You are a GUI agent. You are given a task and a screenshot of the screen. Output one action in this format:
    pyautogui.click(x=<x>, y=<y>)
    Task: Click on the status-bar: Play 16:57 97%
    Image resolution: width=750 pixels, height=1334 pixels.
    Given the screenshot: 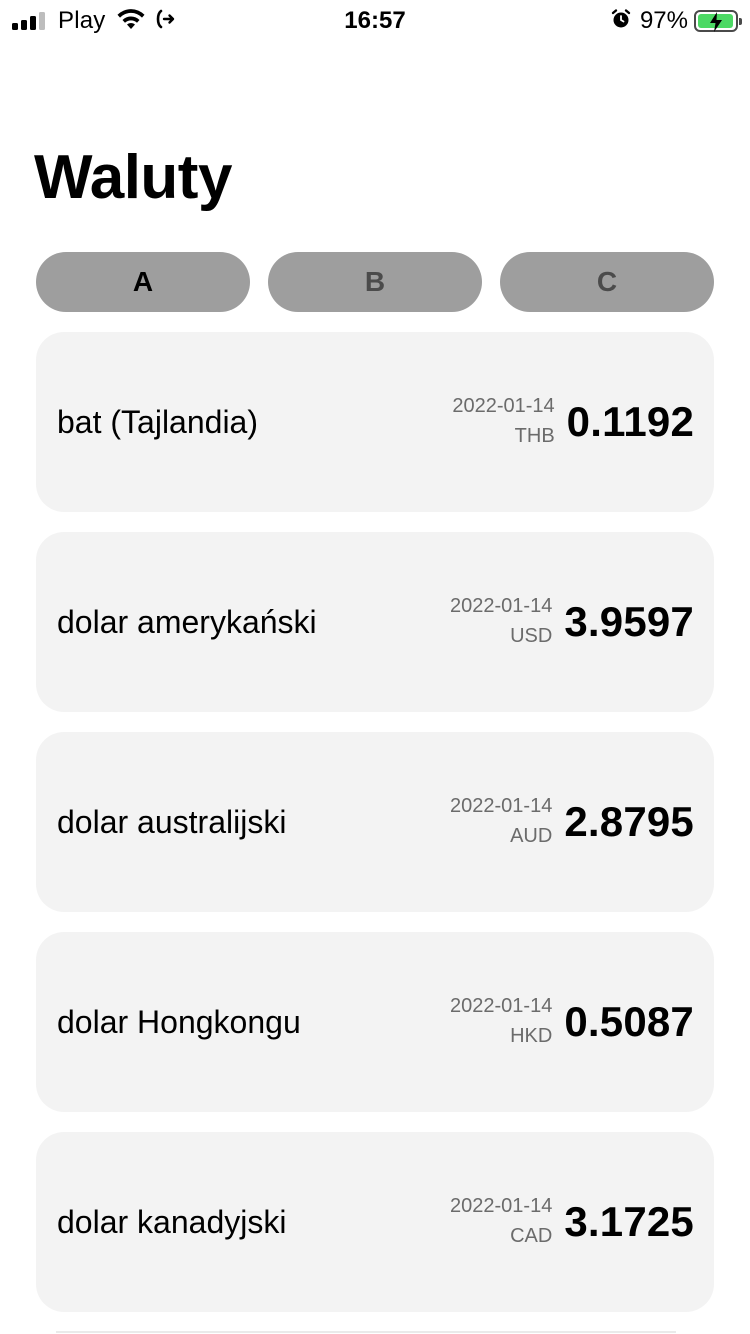 What is the action you would take?
    pyautogui.click(x=375, y=21)
    